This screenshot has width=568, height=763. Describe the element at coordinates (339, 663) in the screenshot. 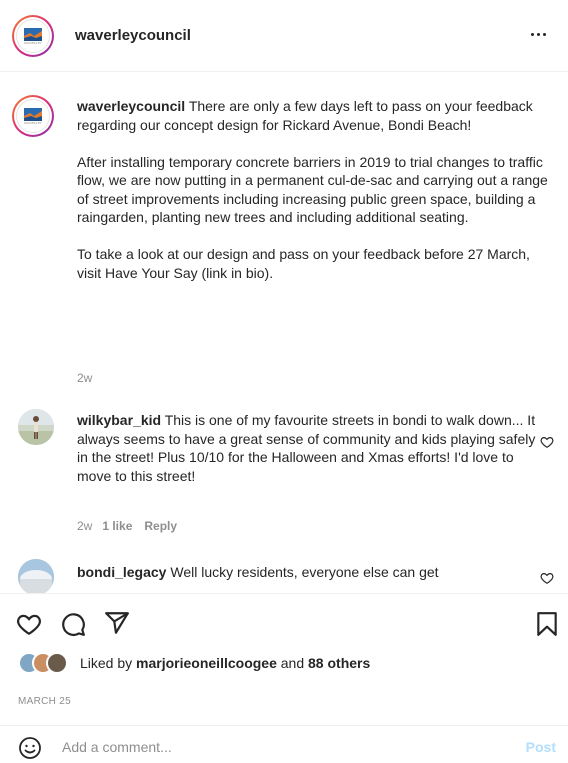

I see `liked-by-others: 88 others` at that location.